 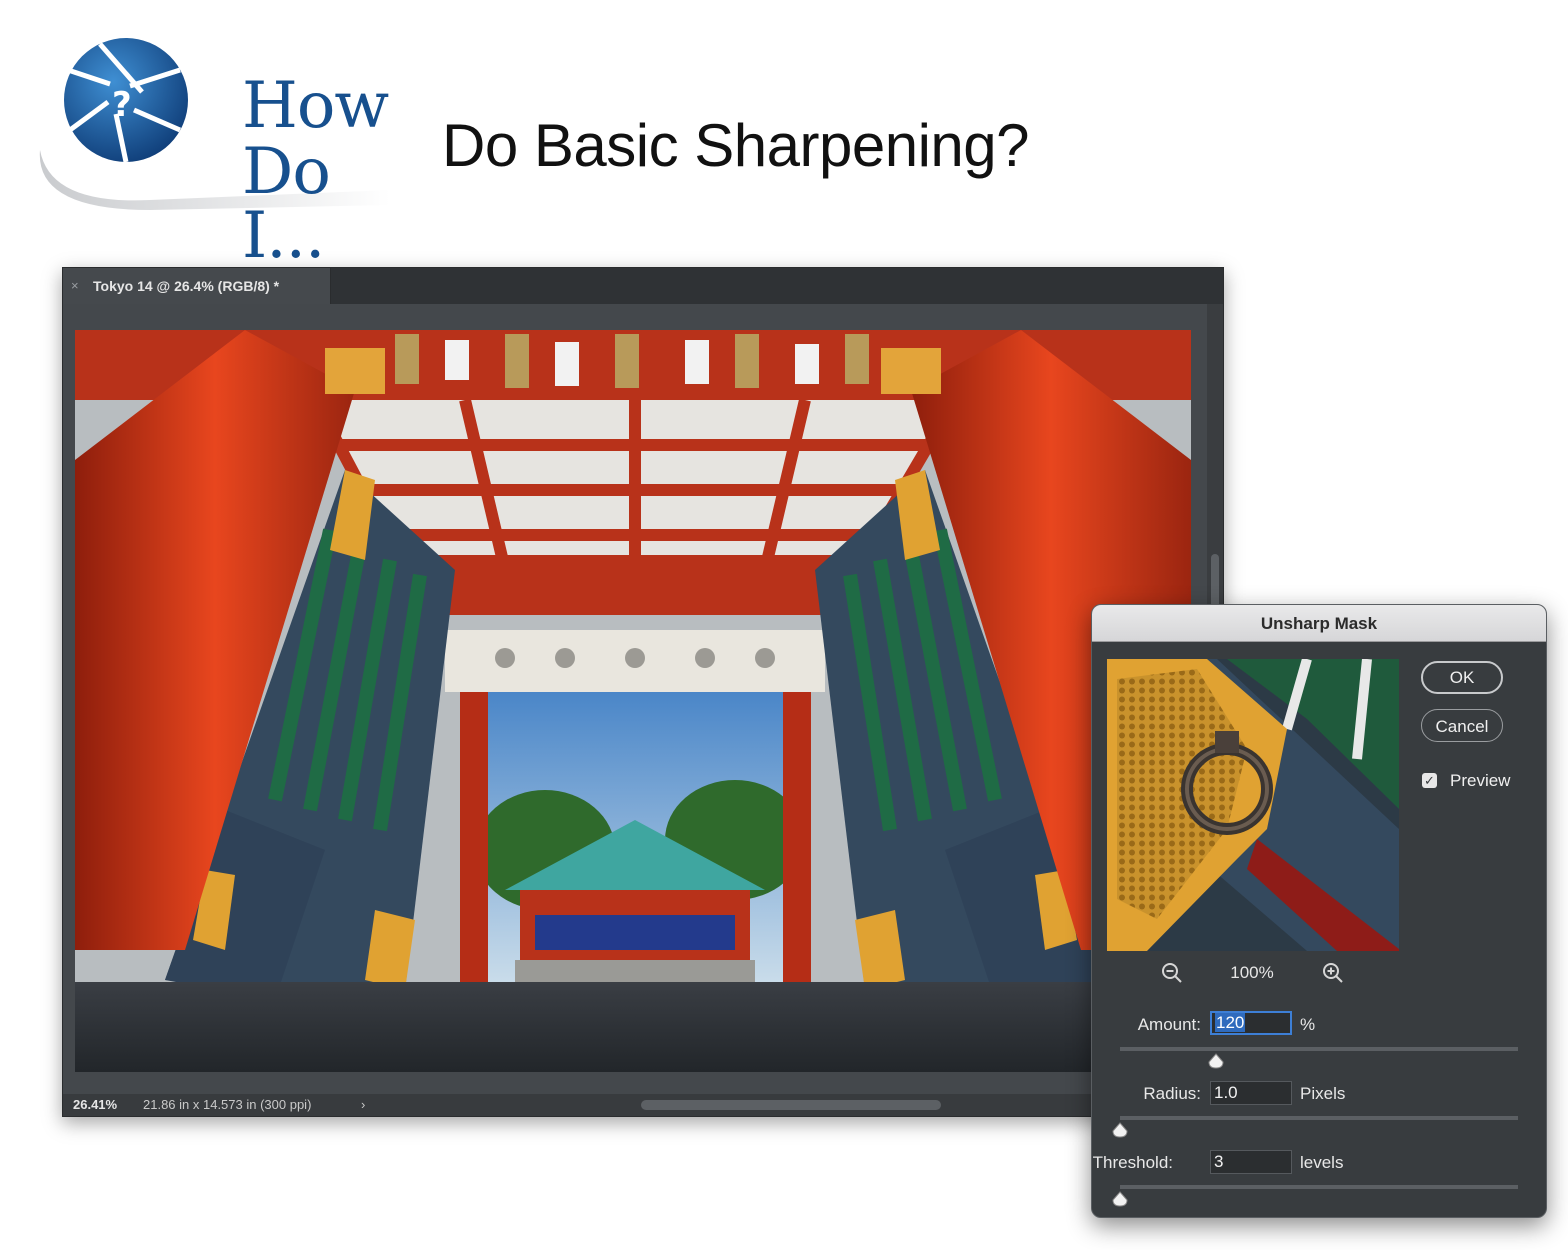 What do you see at coordinates (186, 286) in the screenshot?
I see `document-tab-title: Tokyo 14 @ 26.4% (RGB/8) *` at bounding box center [186, 286].